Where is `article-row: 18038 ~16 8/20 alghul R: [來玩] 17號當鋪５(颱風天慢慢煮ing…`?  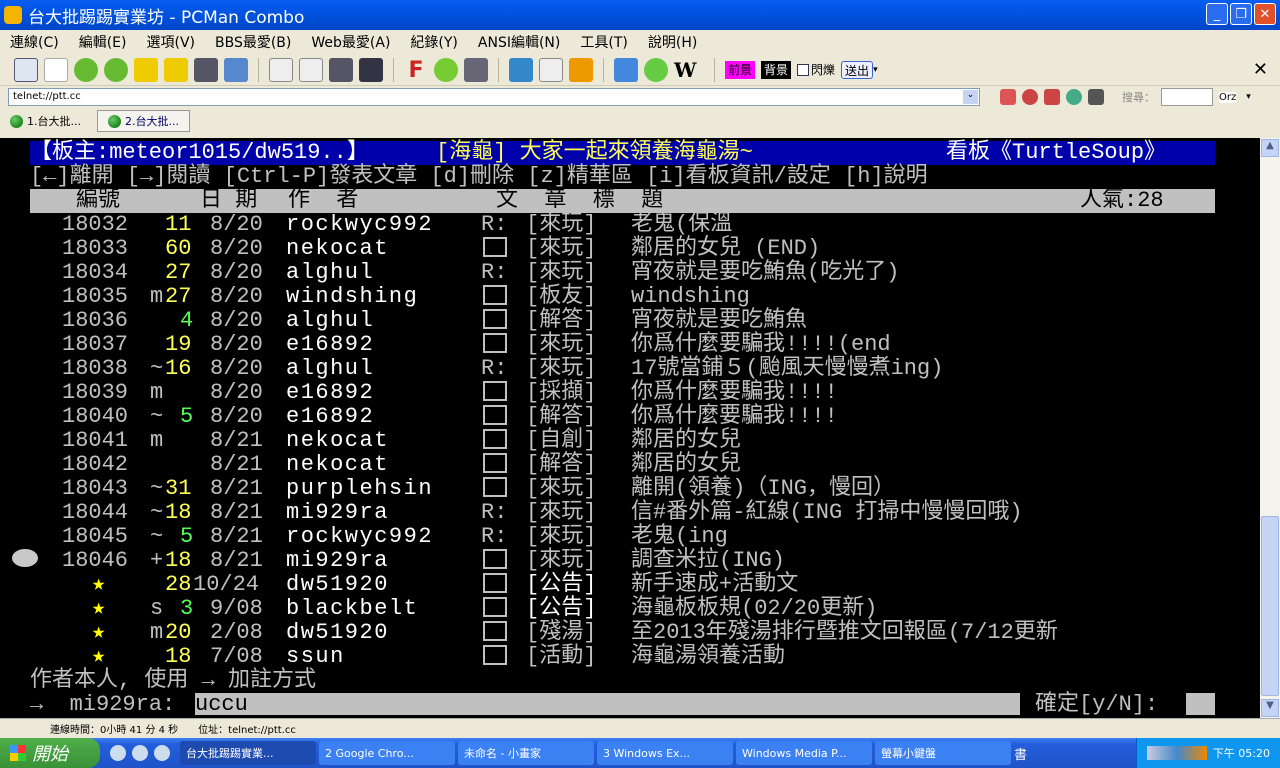 article-row: 18038 ~16 8/20 alghul R: [來玩] 17號當鋪５(颱風天慢慢煮ing… is located at coordinates (630, 369).